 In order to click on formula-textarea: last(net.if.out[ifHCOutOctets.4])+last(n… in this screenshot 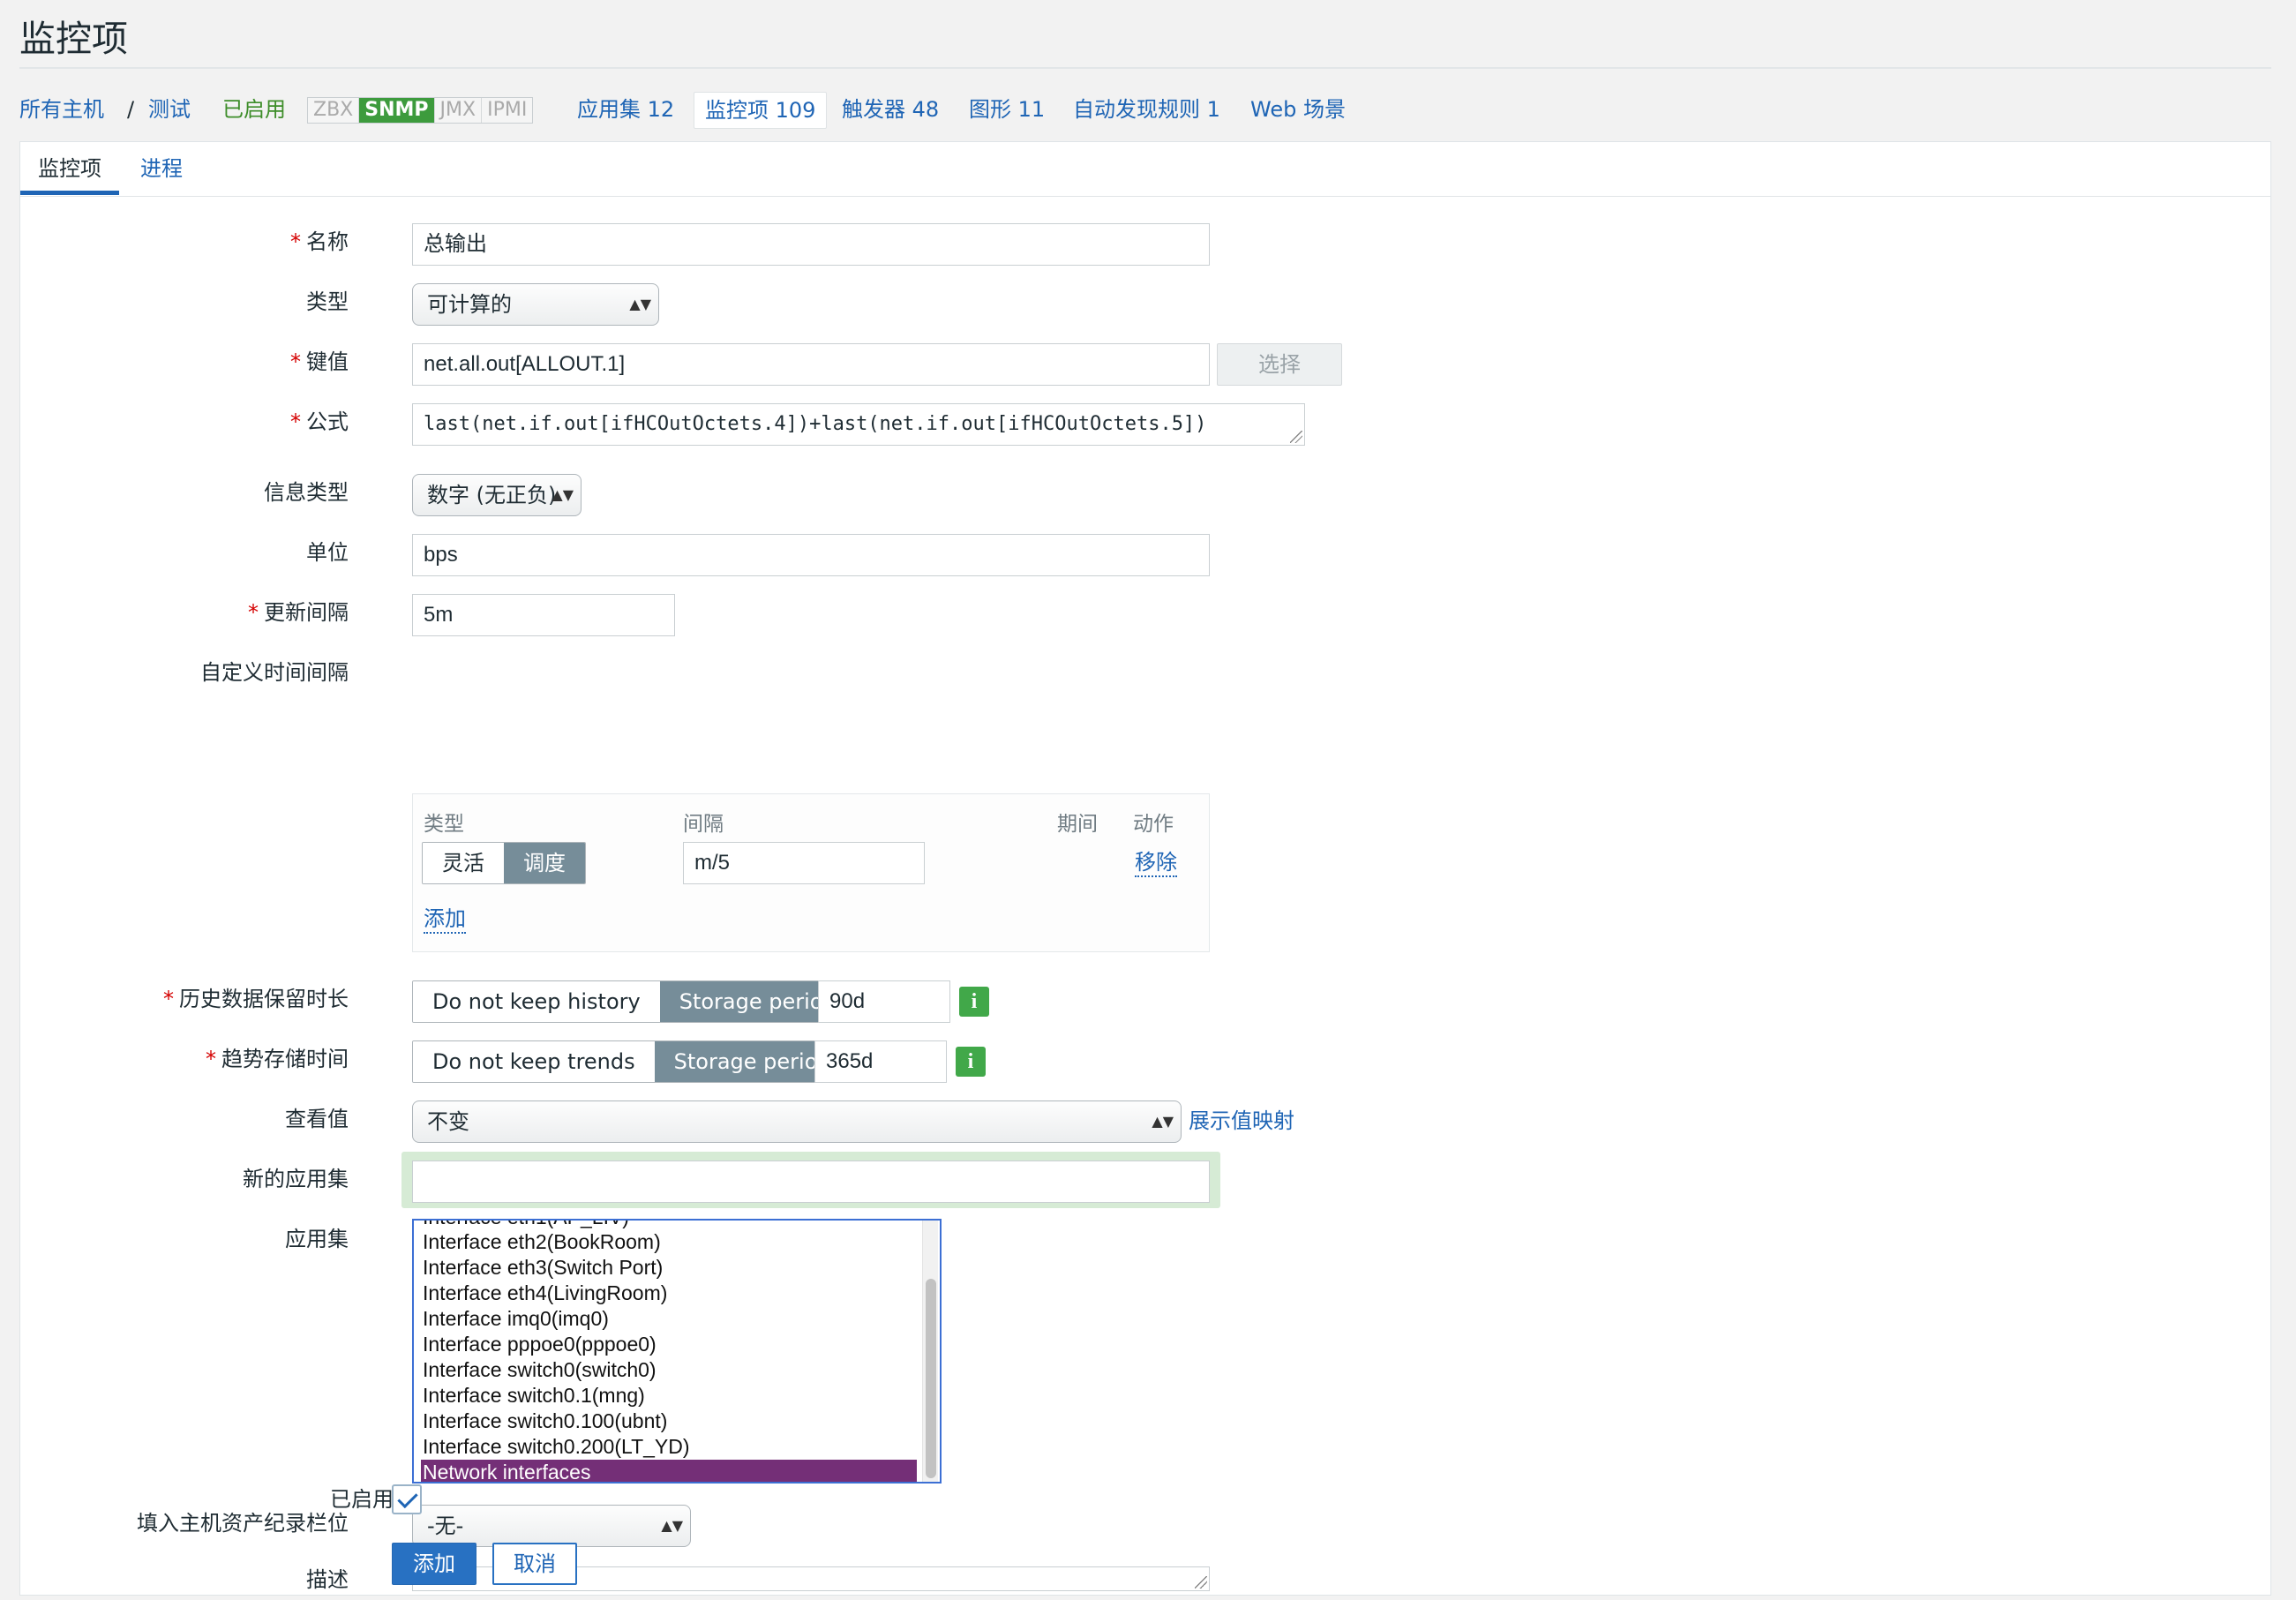, I will do `click(858, 424)`.